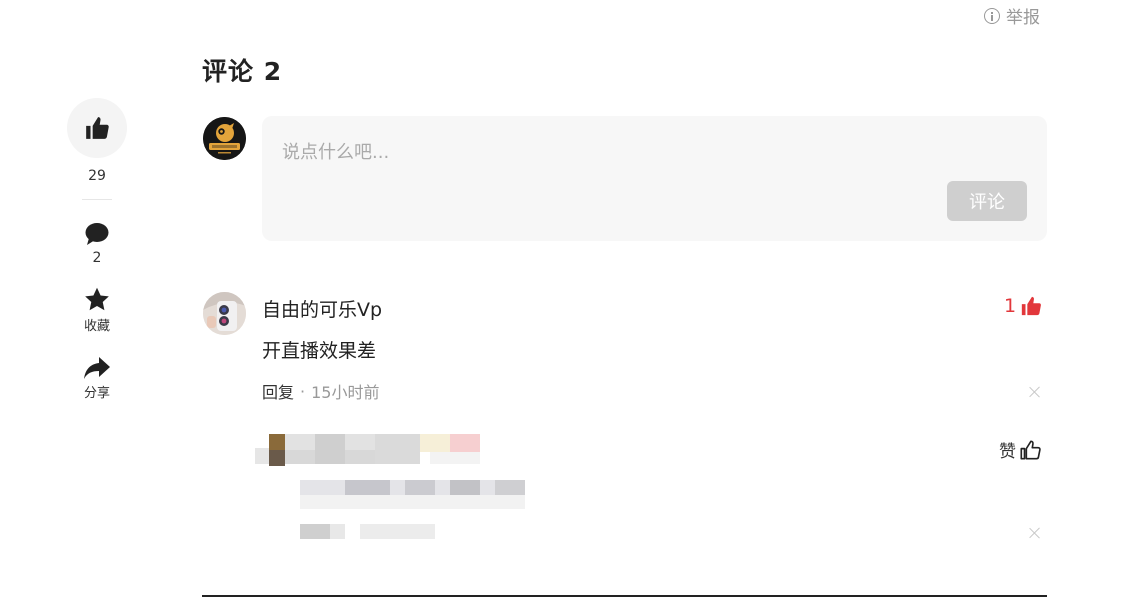  I want to click on like-button, so click(97, 128).